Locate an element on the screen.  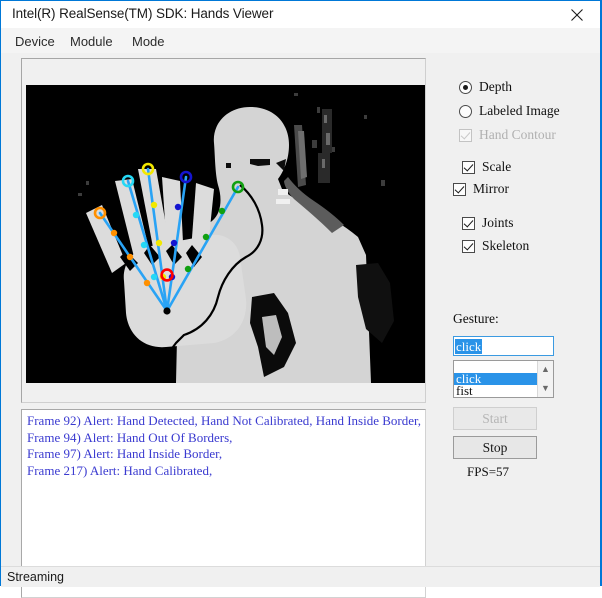
log-line: Frame 217) Alert: Hand Calibrated, is located at coordinates (120, 470).